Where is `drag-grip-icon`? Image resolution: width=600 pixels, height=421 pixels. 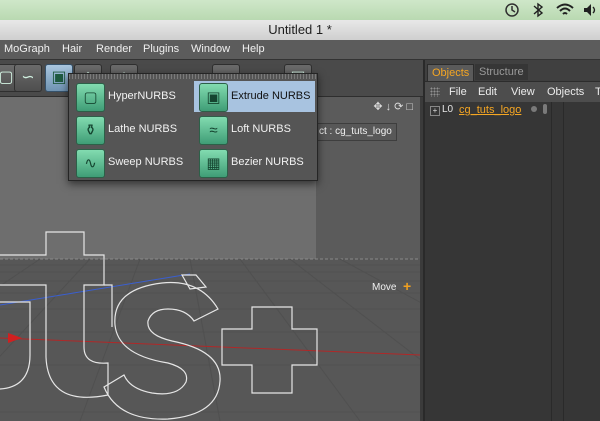 drag-grip-icon is located at coordinates (435, 92).